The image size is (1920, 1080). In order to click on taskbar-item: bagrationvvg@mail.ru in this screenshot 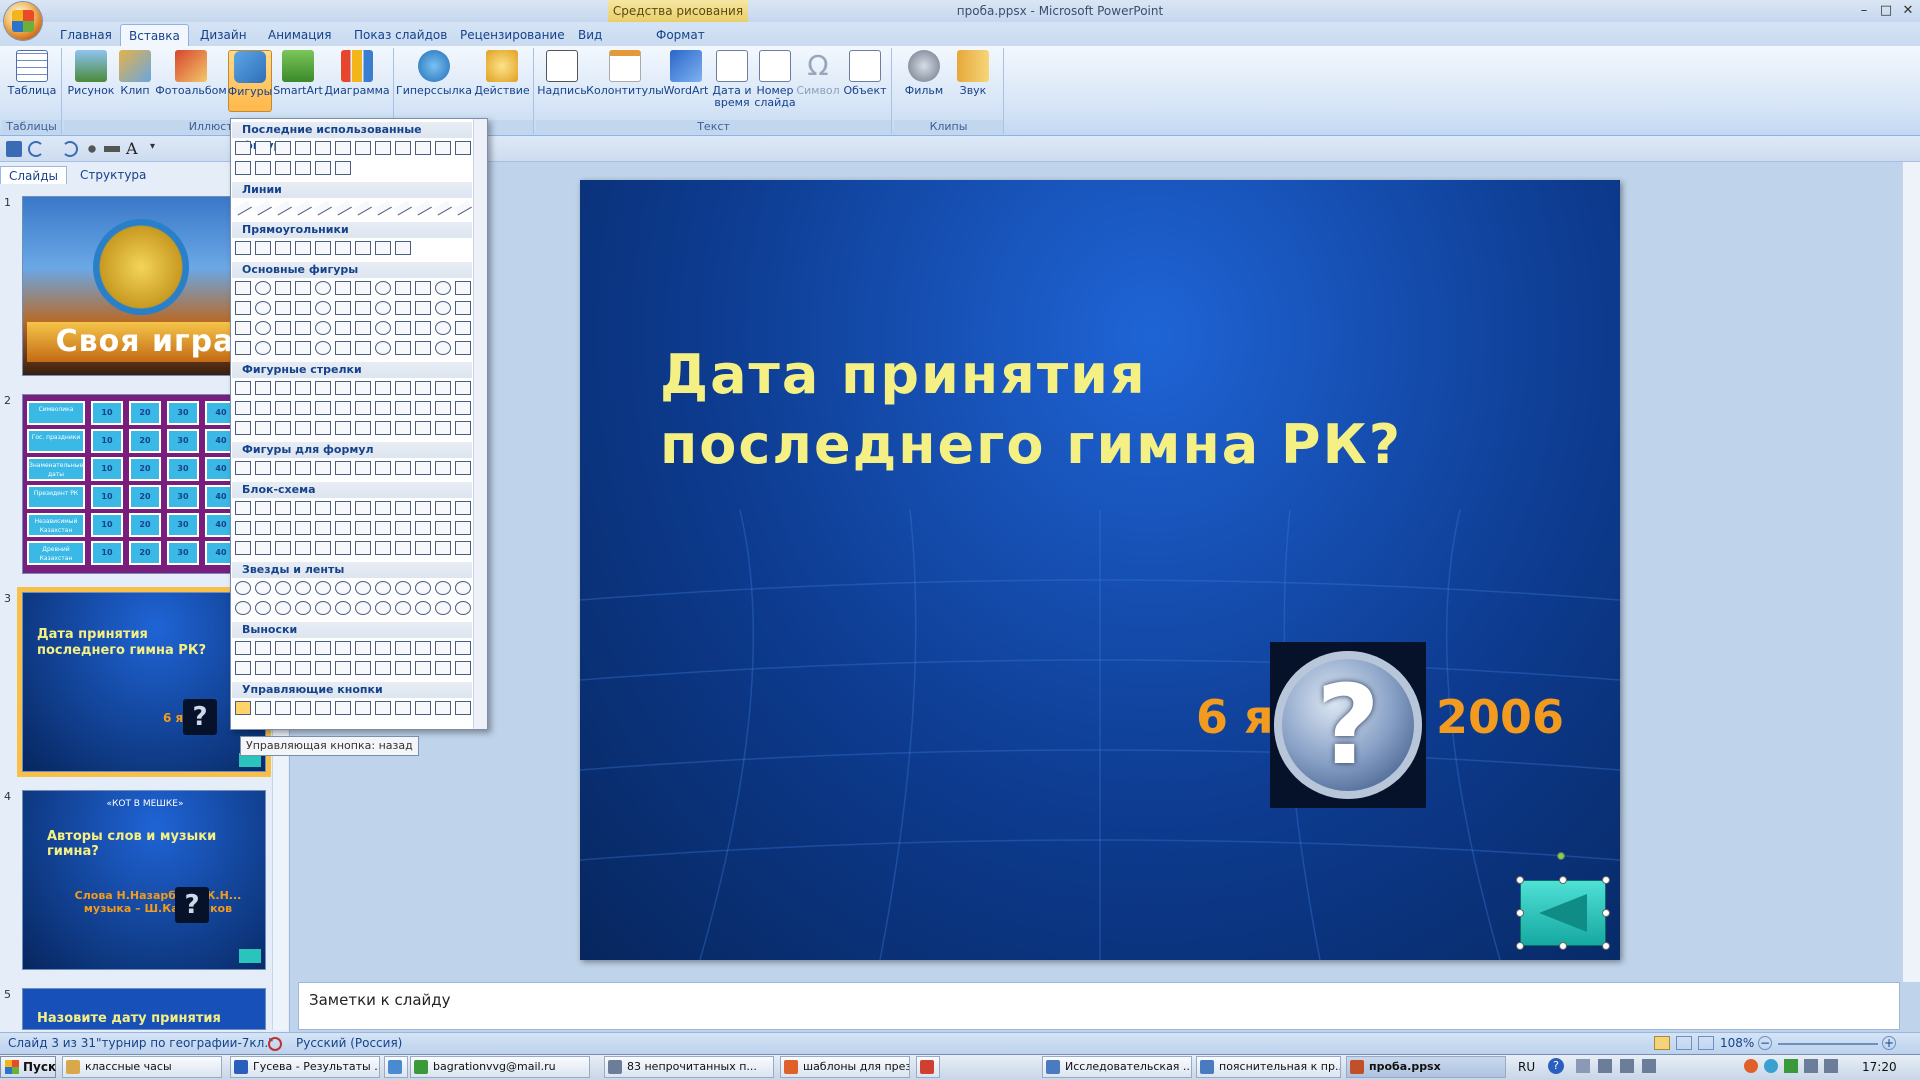, I will do `click(500, 1067)`.